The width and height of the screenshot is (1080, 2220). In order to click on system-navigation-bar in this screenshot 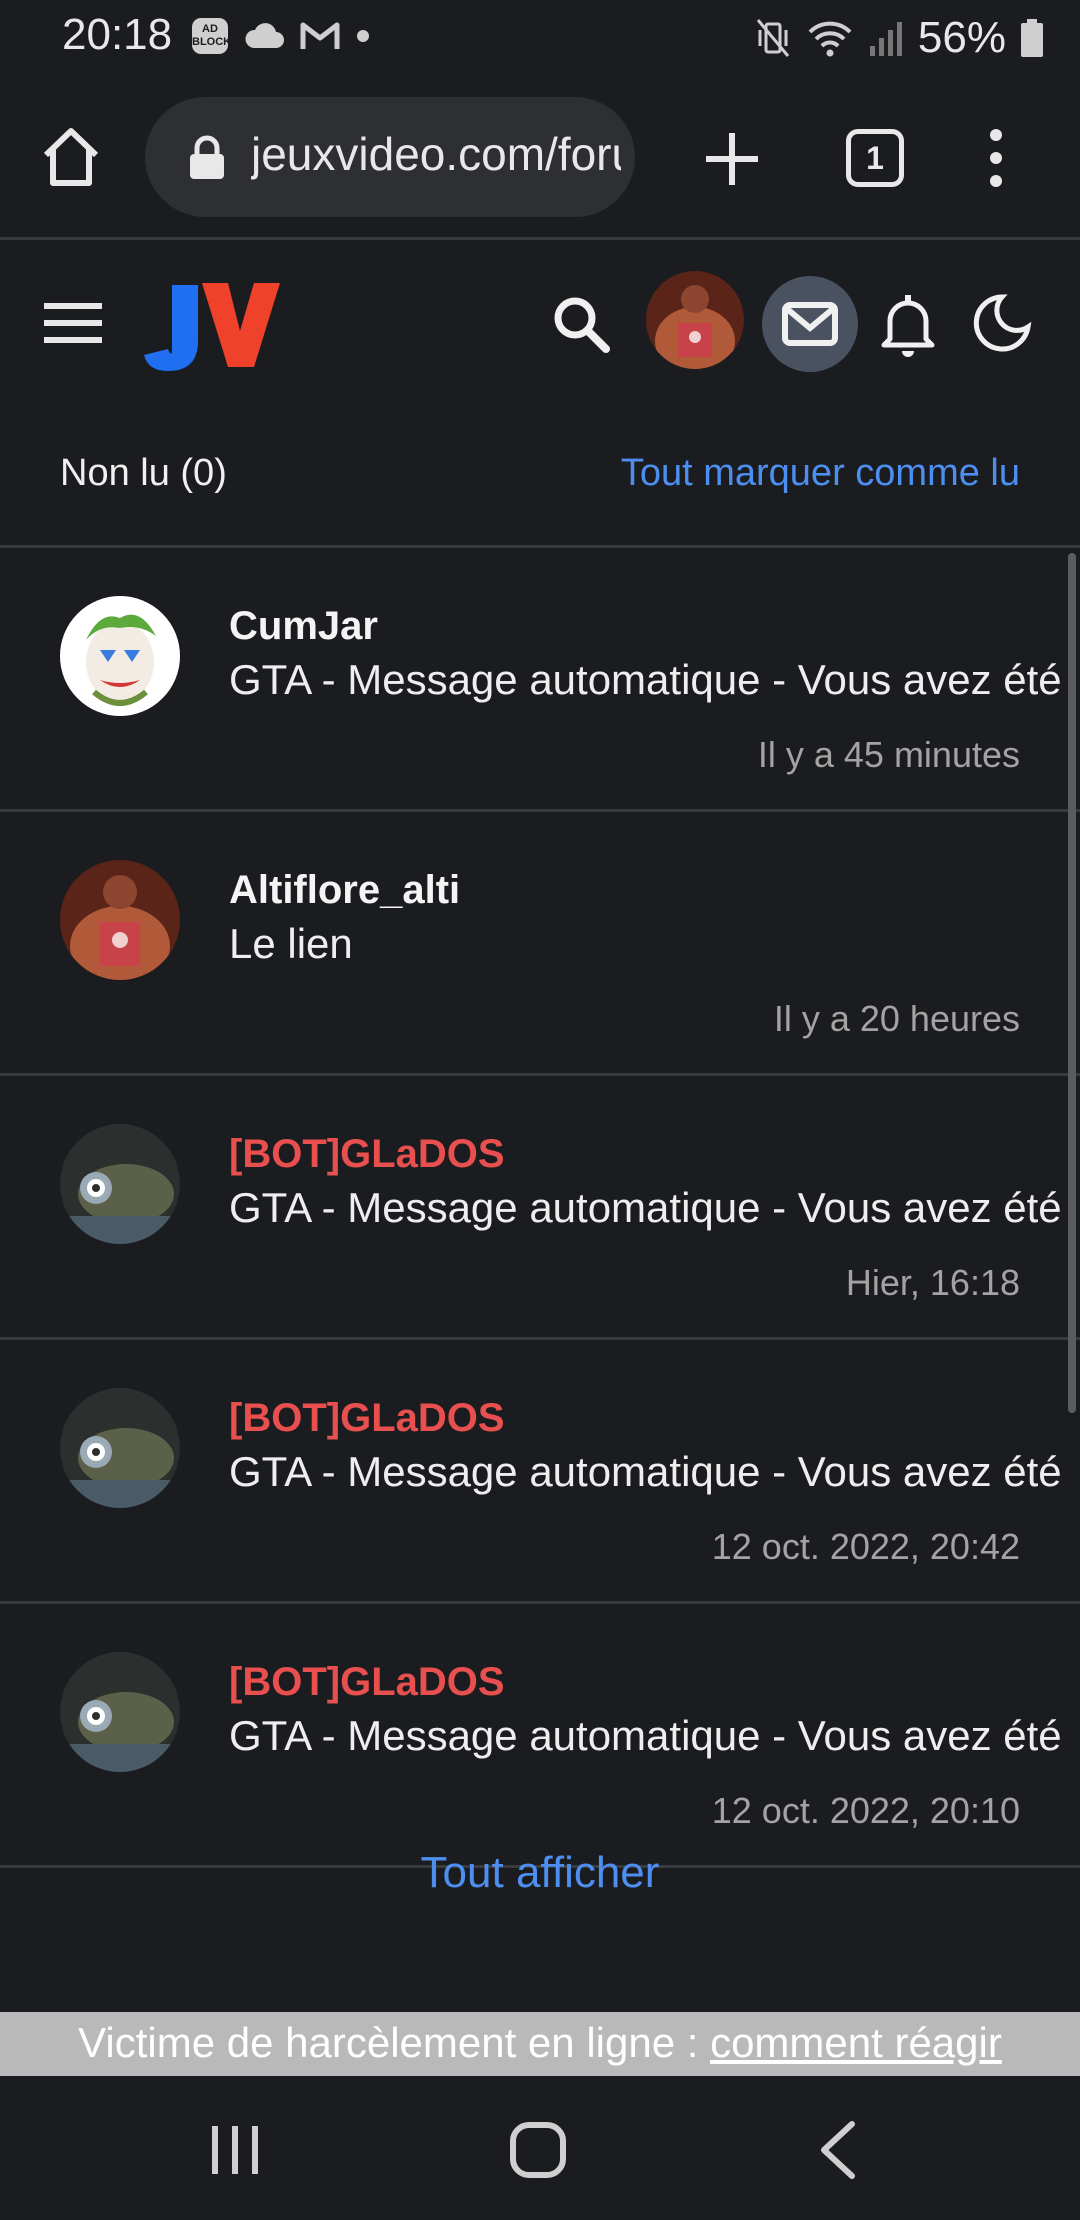, I will do `click(540, 2149)`.